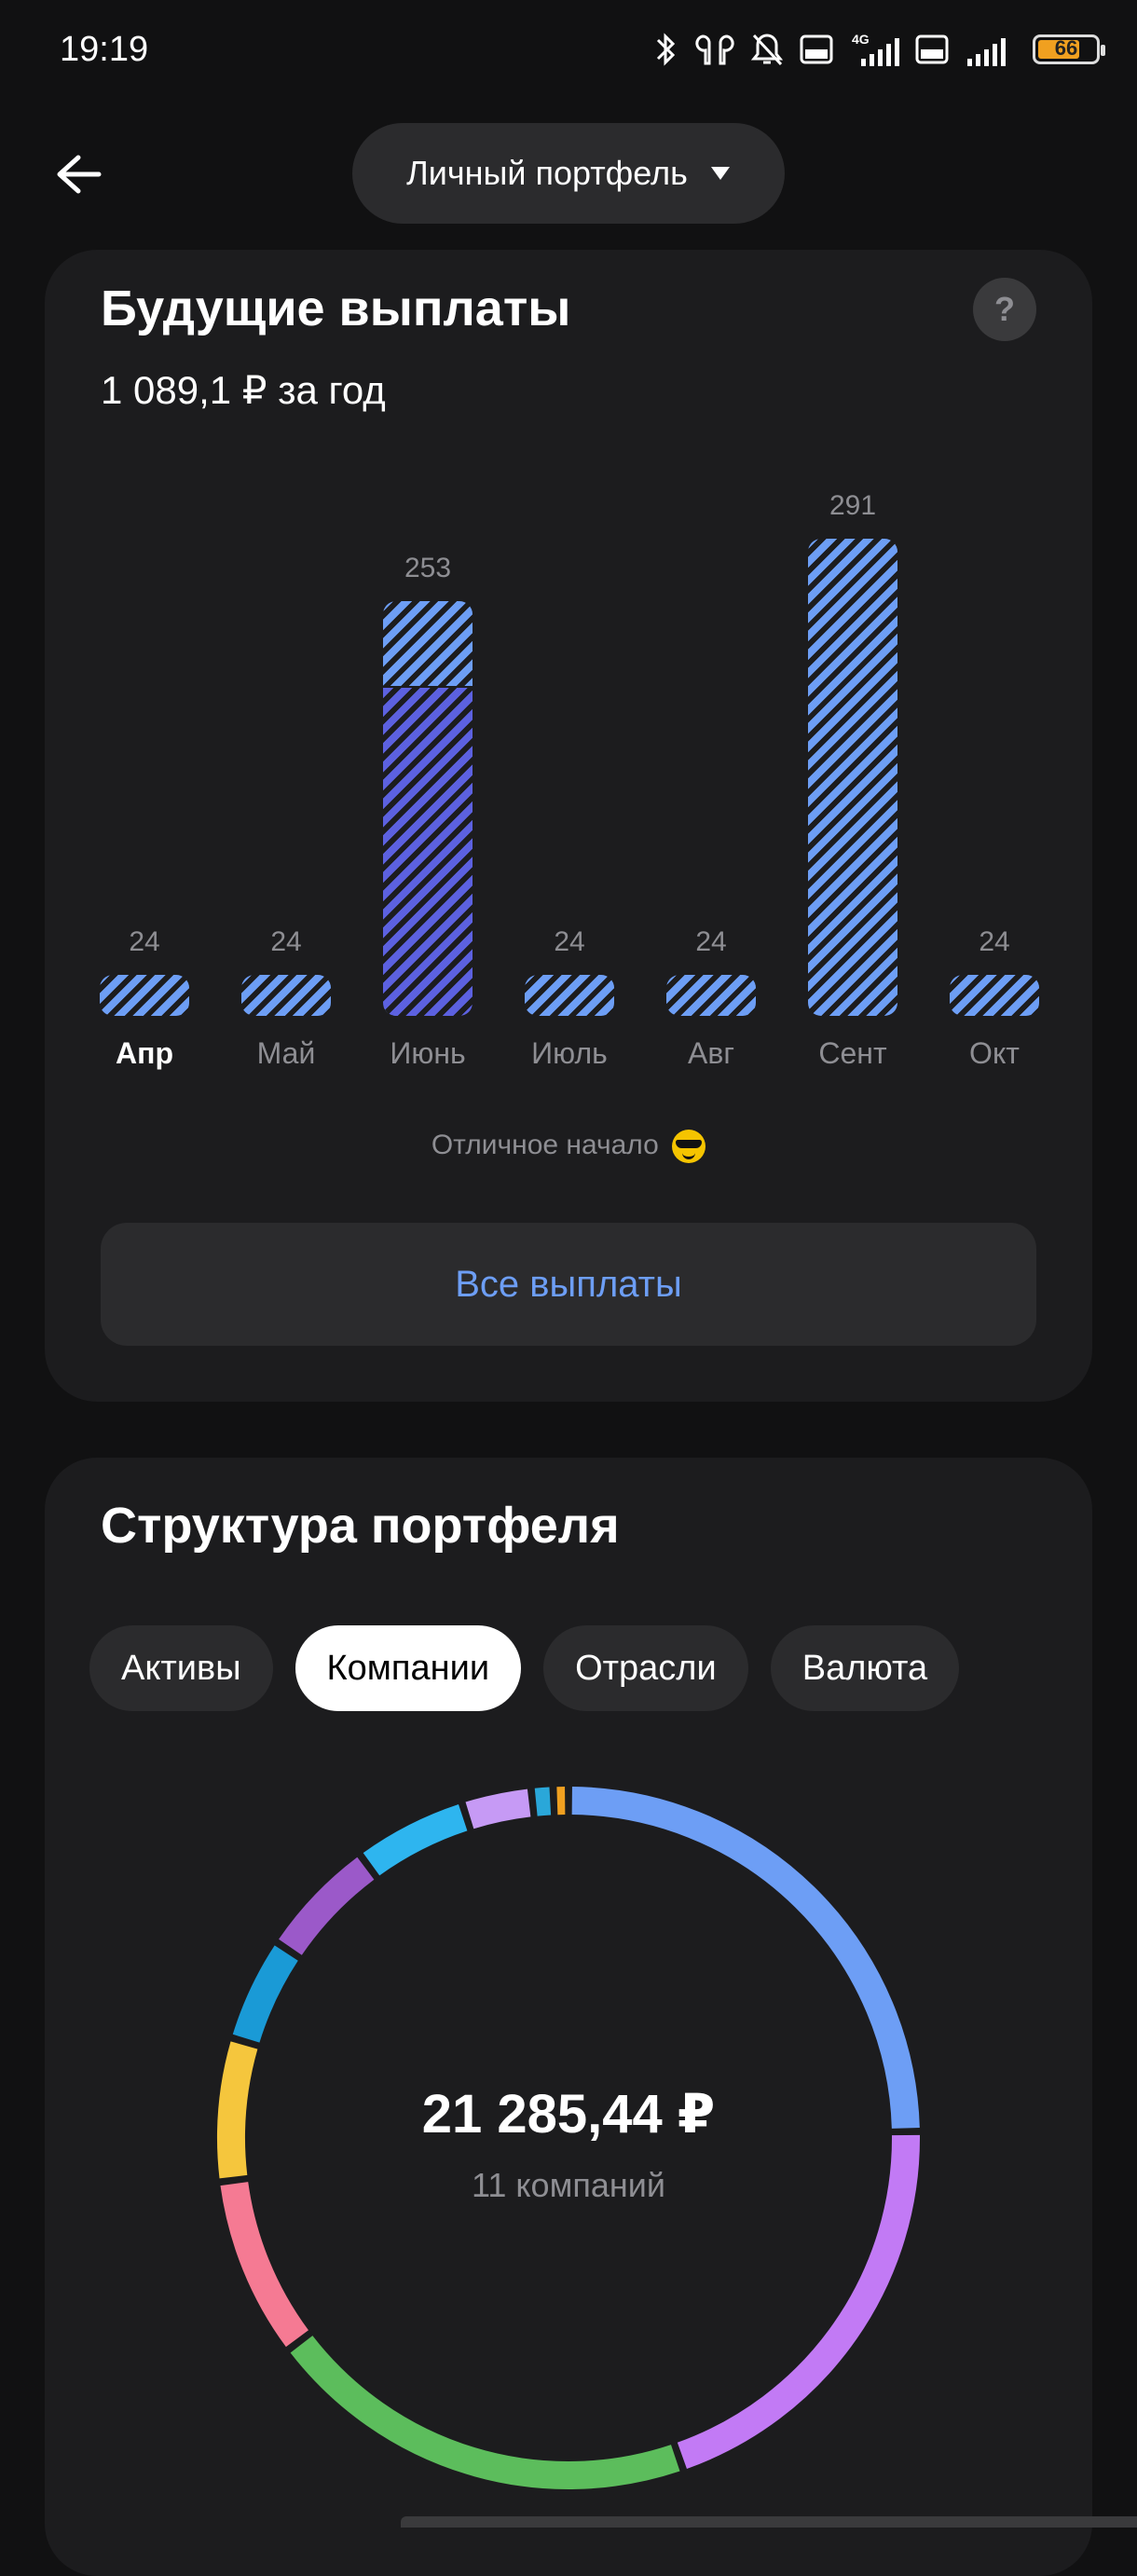  What do you see at coordinates (286, 1053) in the screenshot?
I see `month-label: Май` at bounding box center [286, 1053].